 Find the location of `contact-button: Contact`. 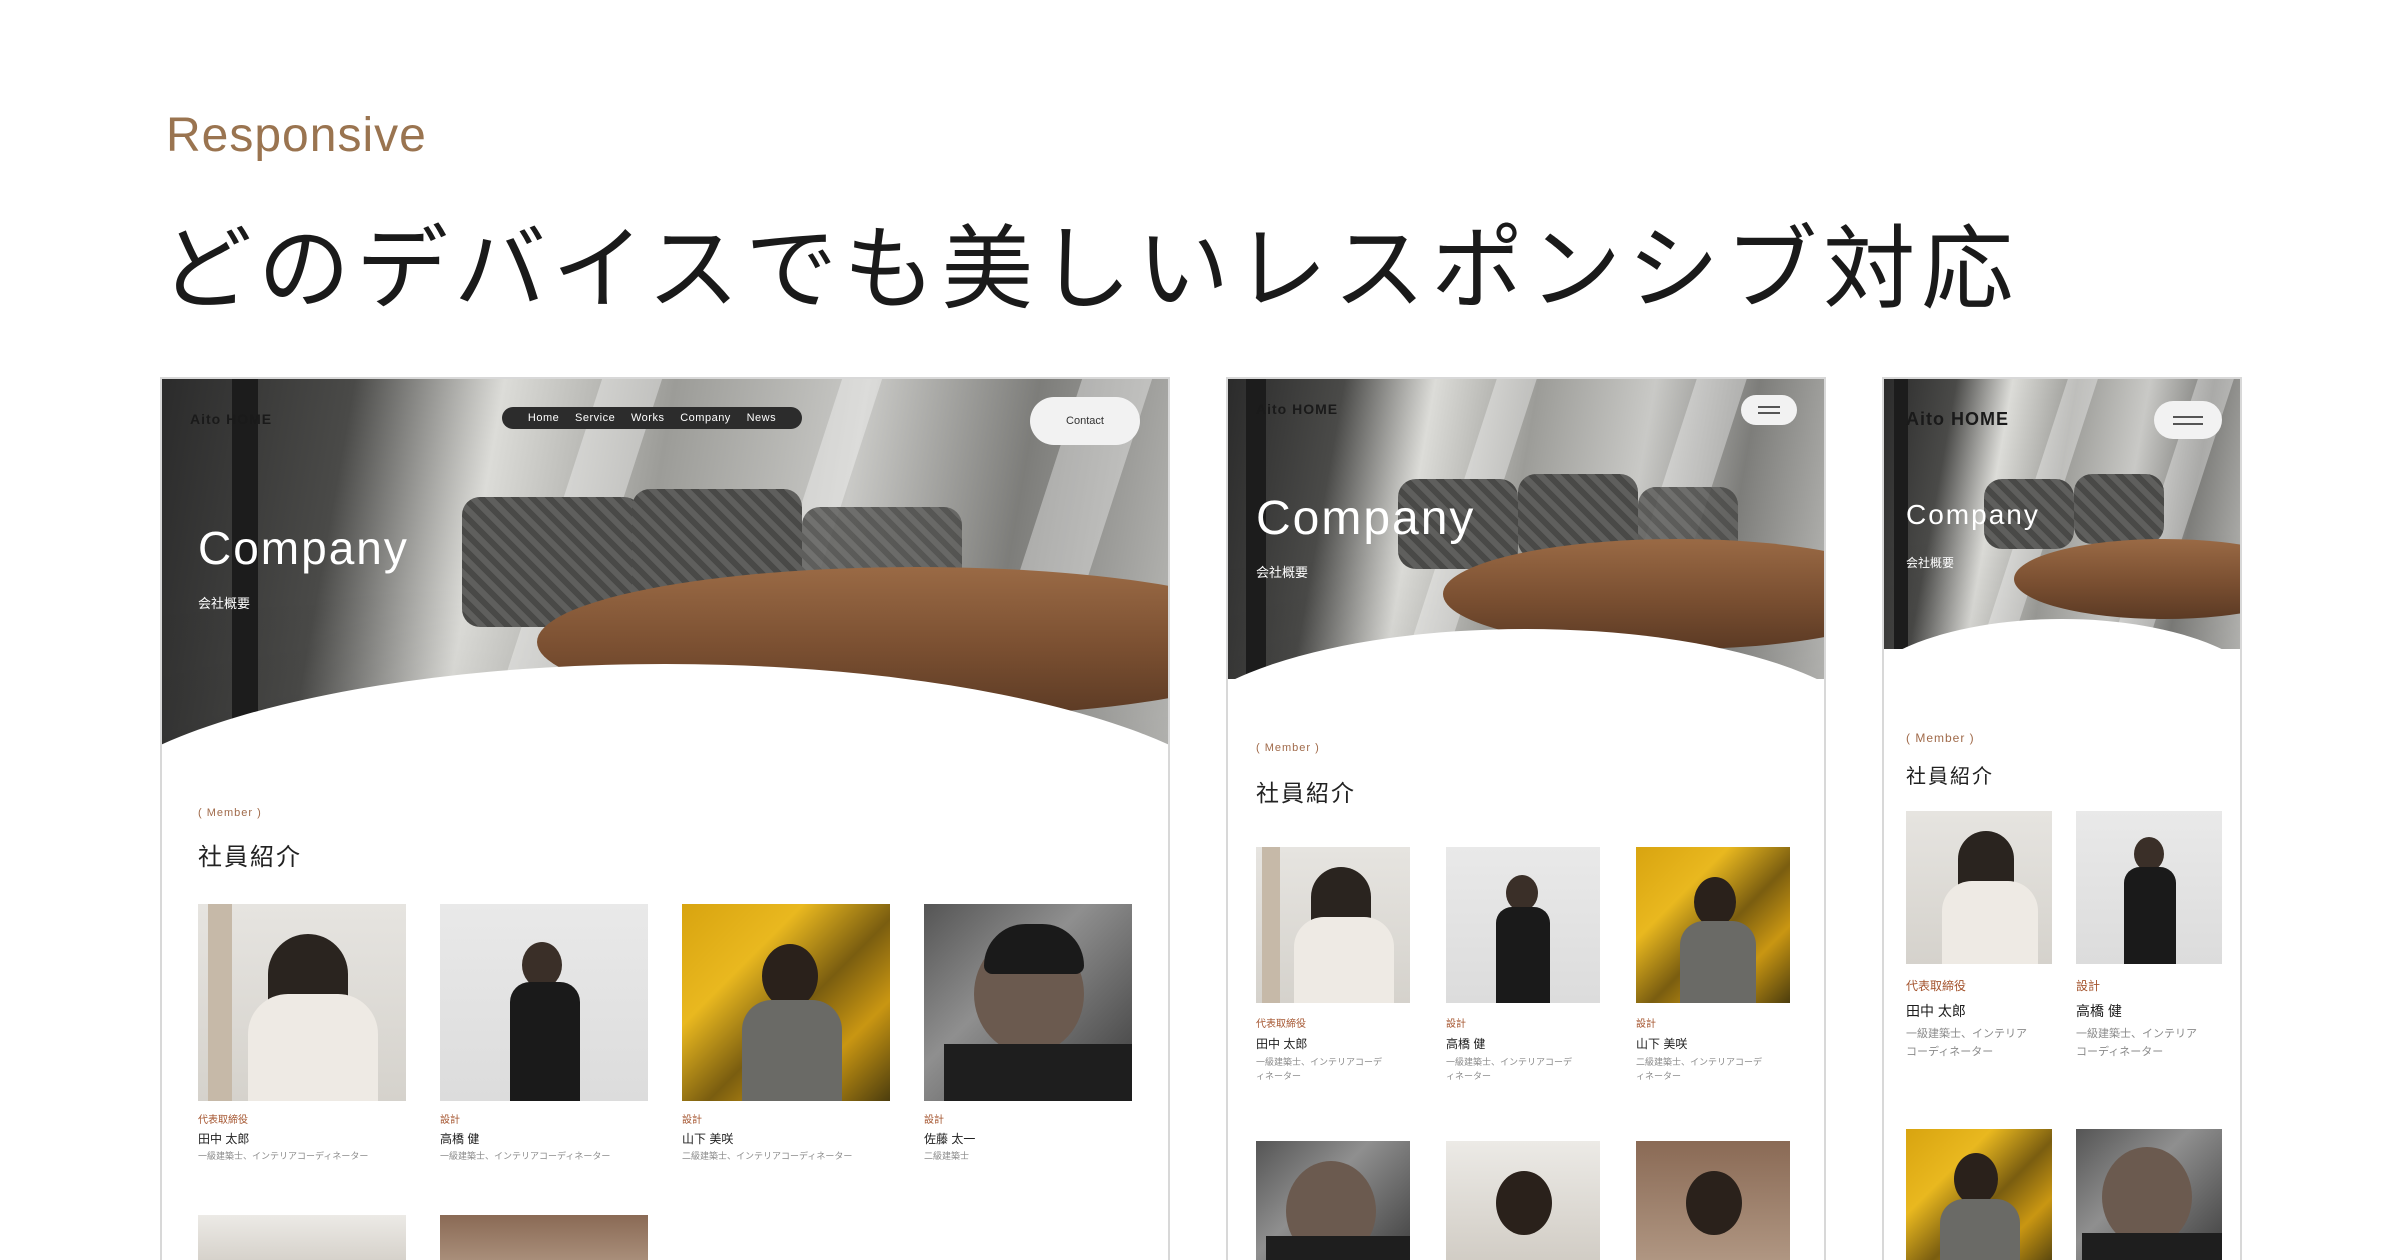

contact-button: Contact is located at coordinates (1085, 421).